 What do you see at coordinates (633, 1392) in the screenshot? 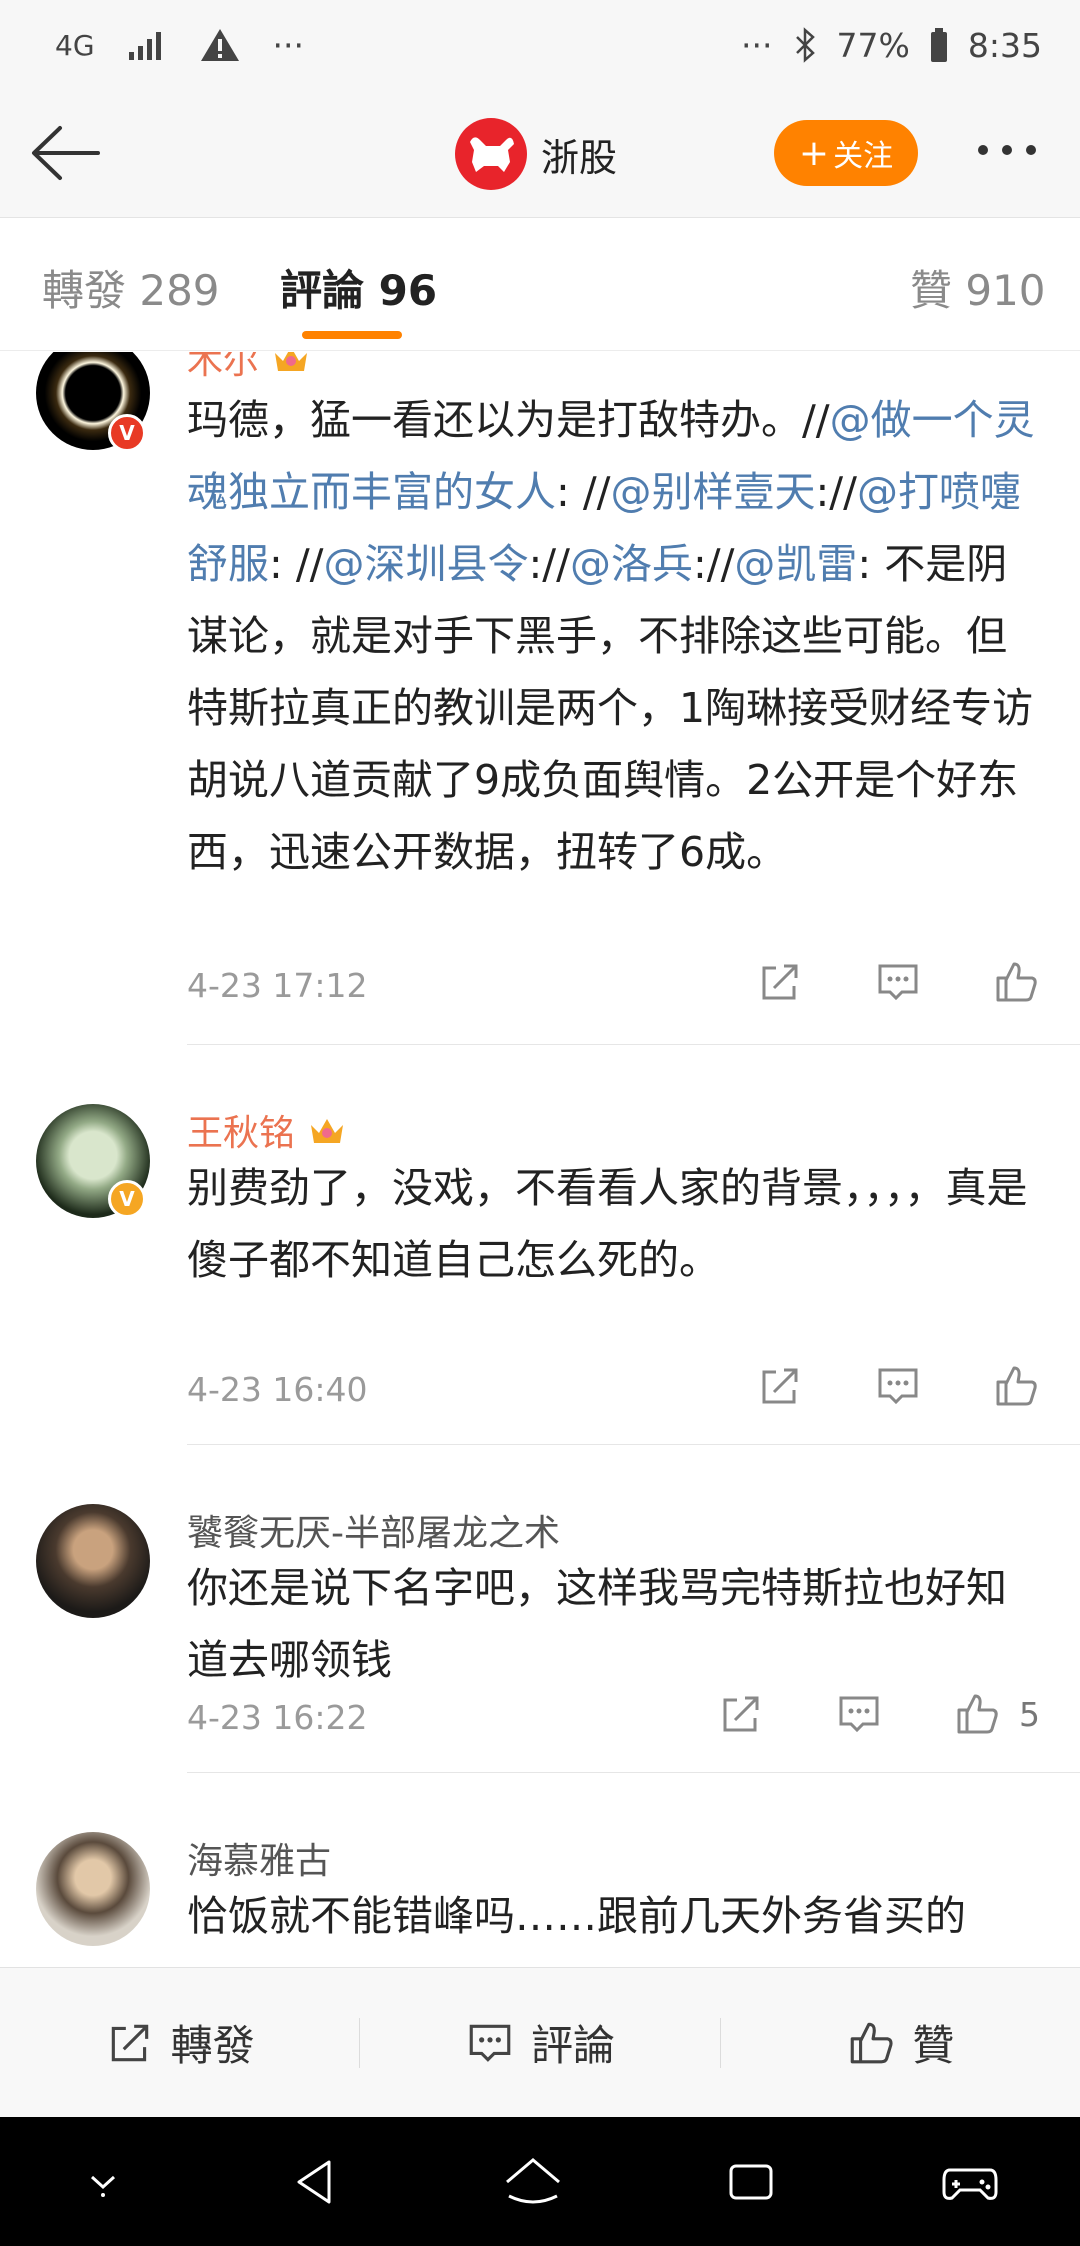
I see `comment-meta: 4-23 16:40` at bounding box center [633, 1392].